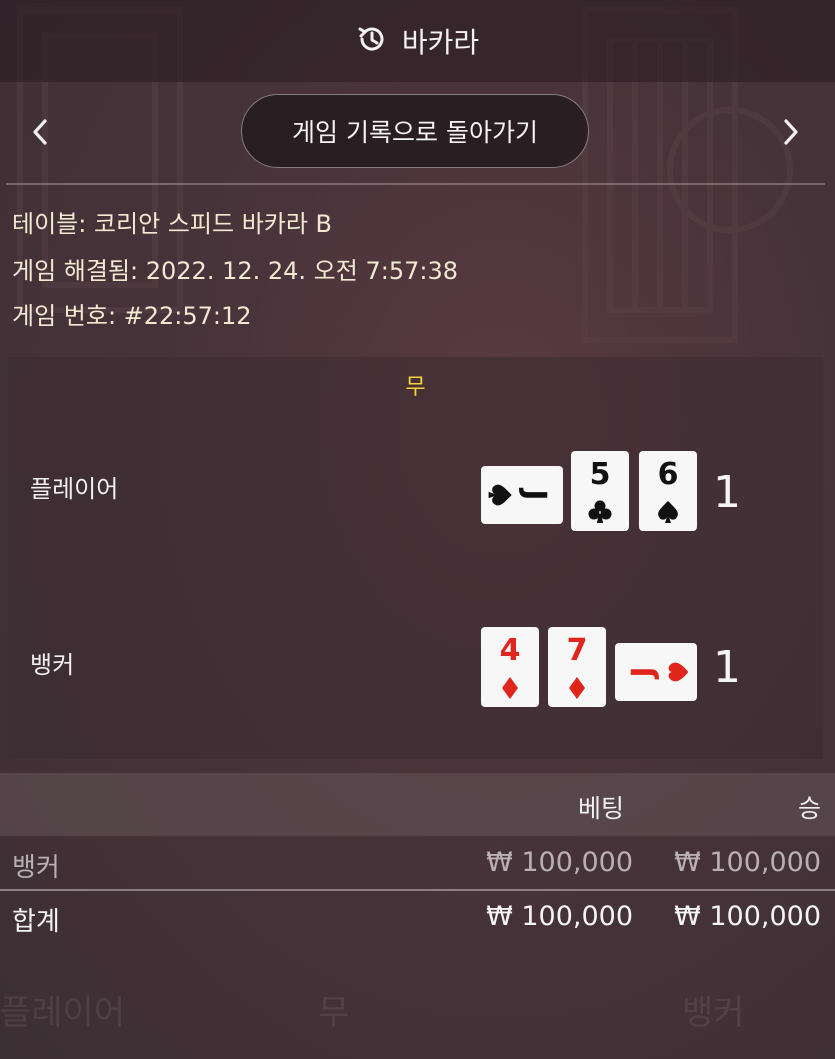 The width and height of the screenshot is (835, 1059). Describe the element at coordinates (727, 667) in the screenshot. I see `banker-score: 1` at that location.